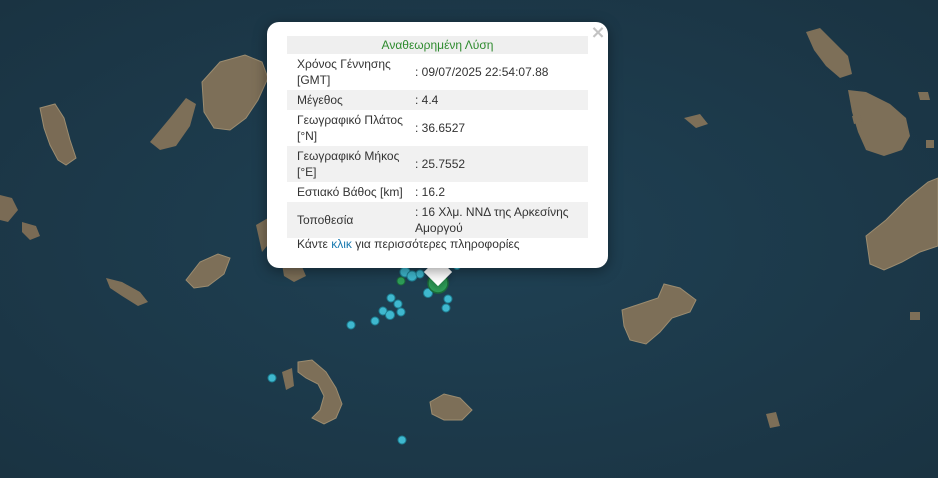 The image size is (938, 478). What do you see at coordinates (438, 259) in the screenshot?
I see `popup-tip-cover` at bounding box center [438, 259].